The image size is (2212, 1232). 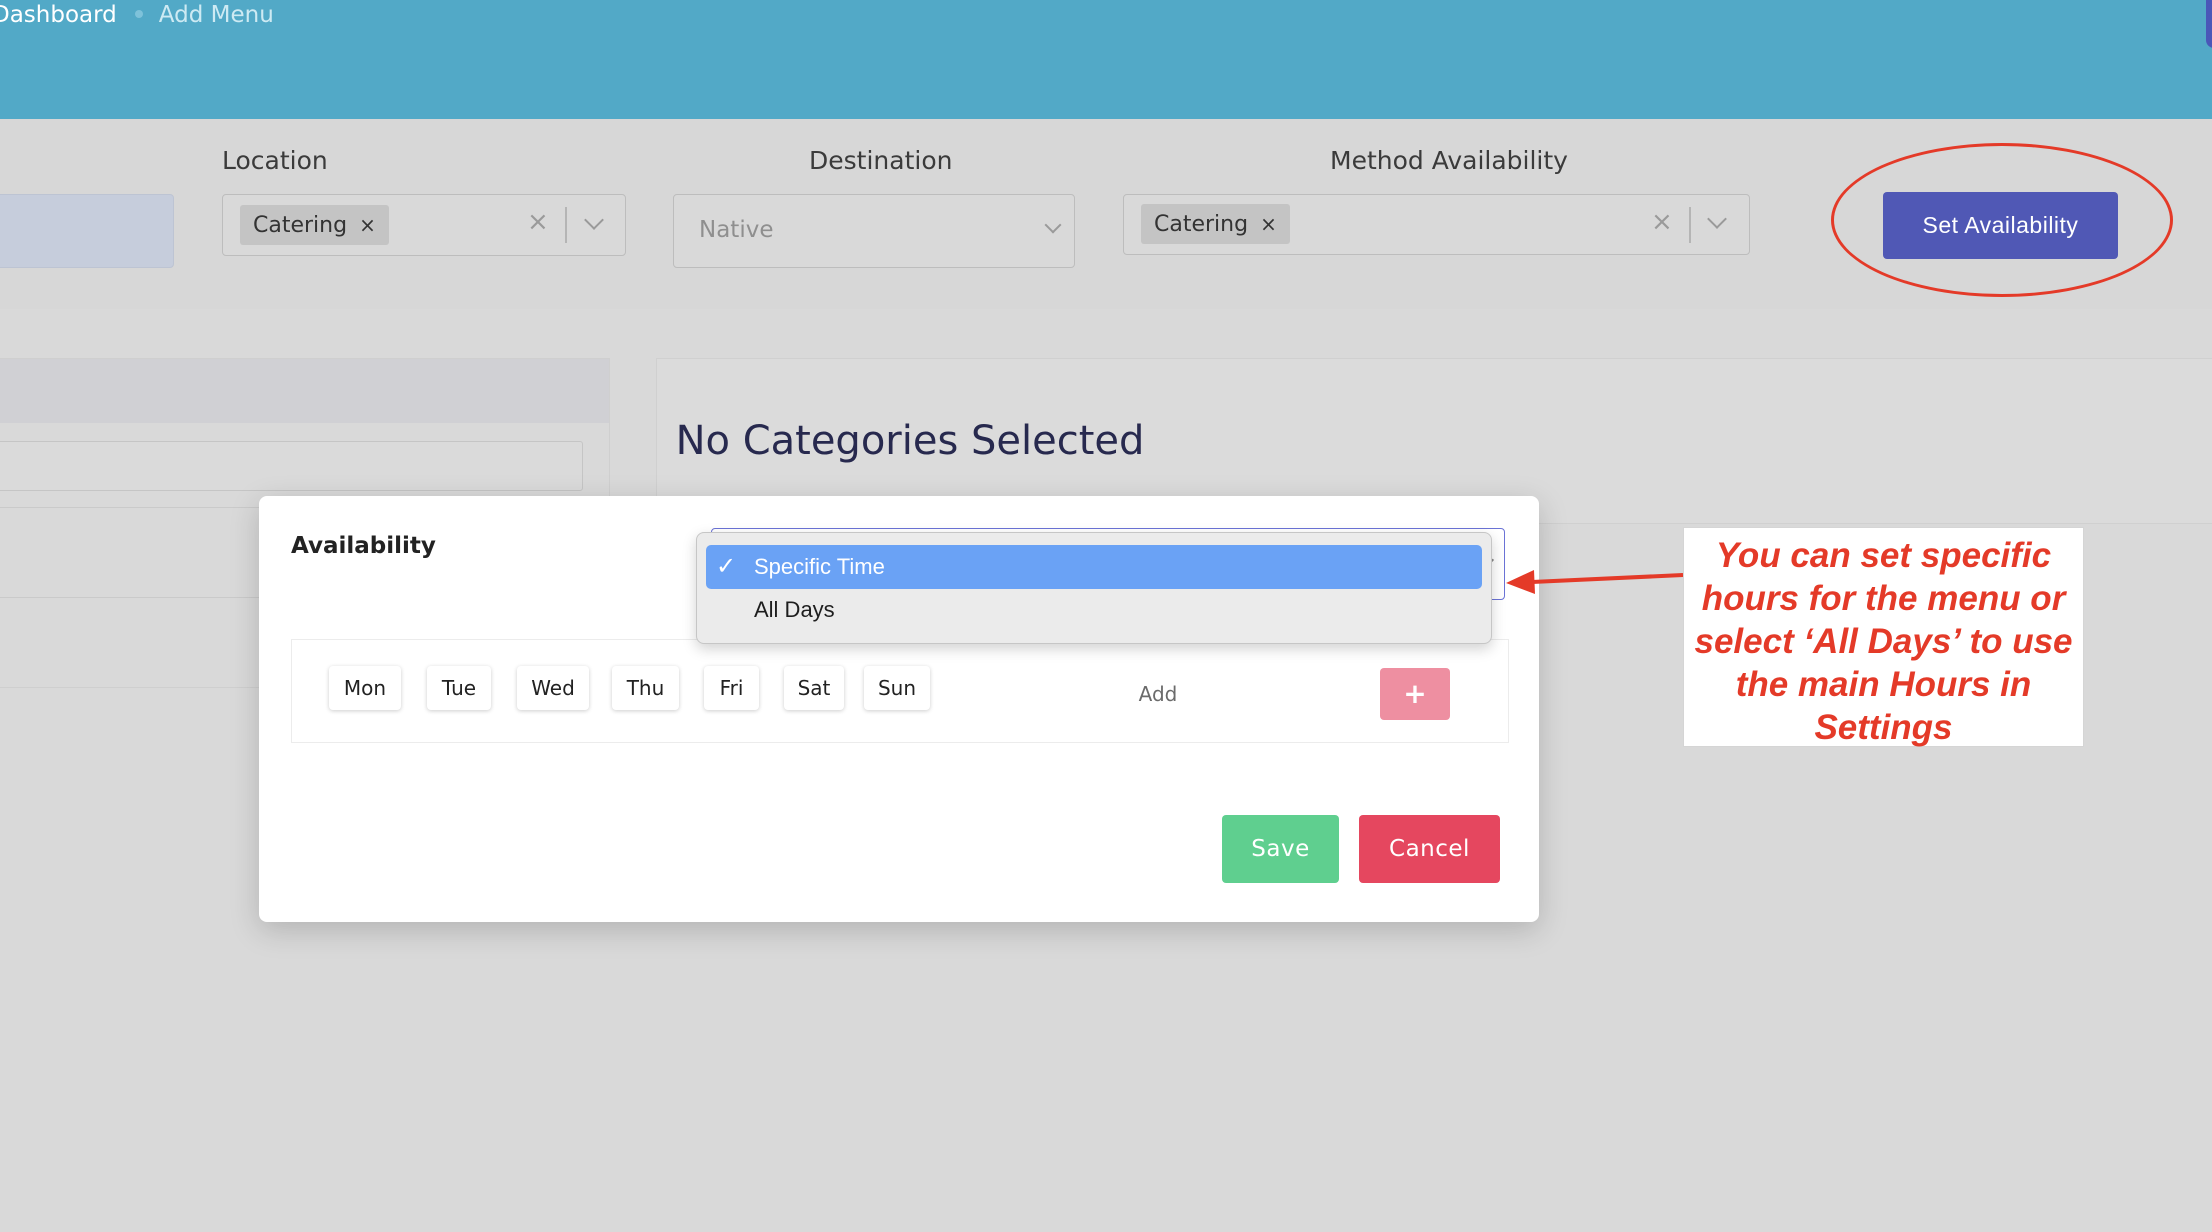 I want to click on top-header: Dashboard Add Menu, so click(x=1106, y=59).